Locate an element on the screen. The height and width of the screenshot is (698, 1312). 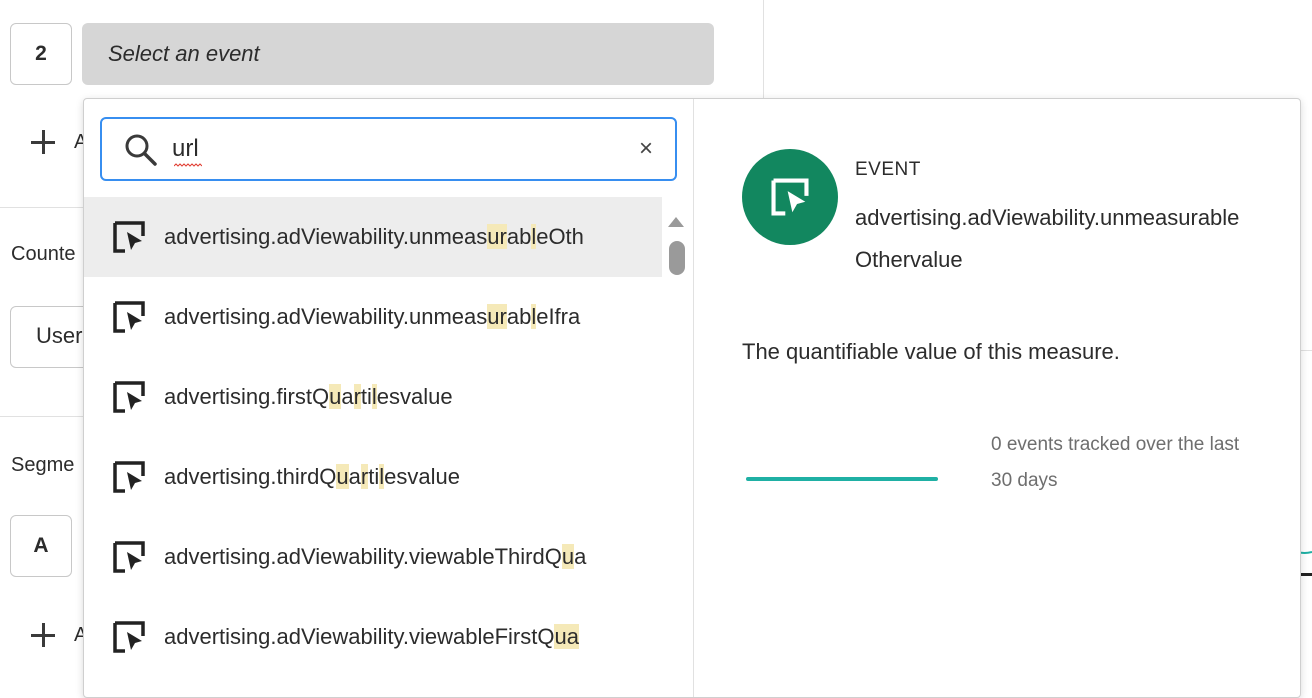
spellcheck-underline is located at coordinates (188, 165).